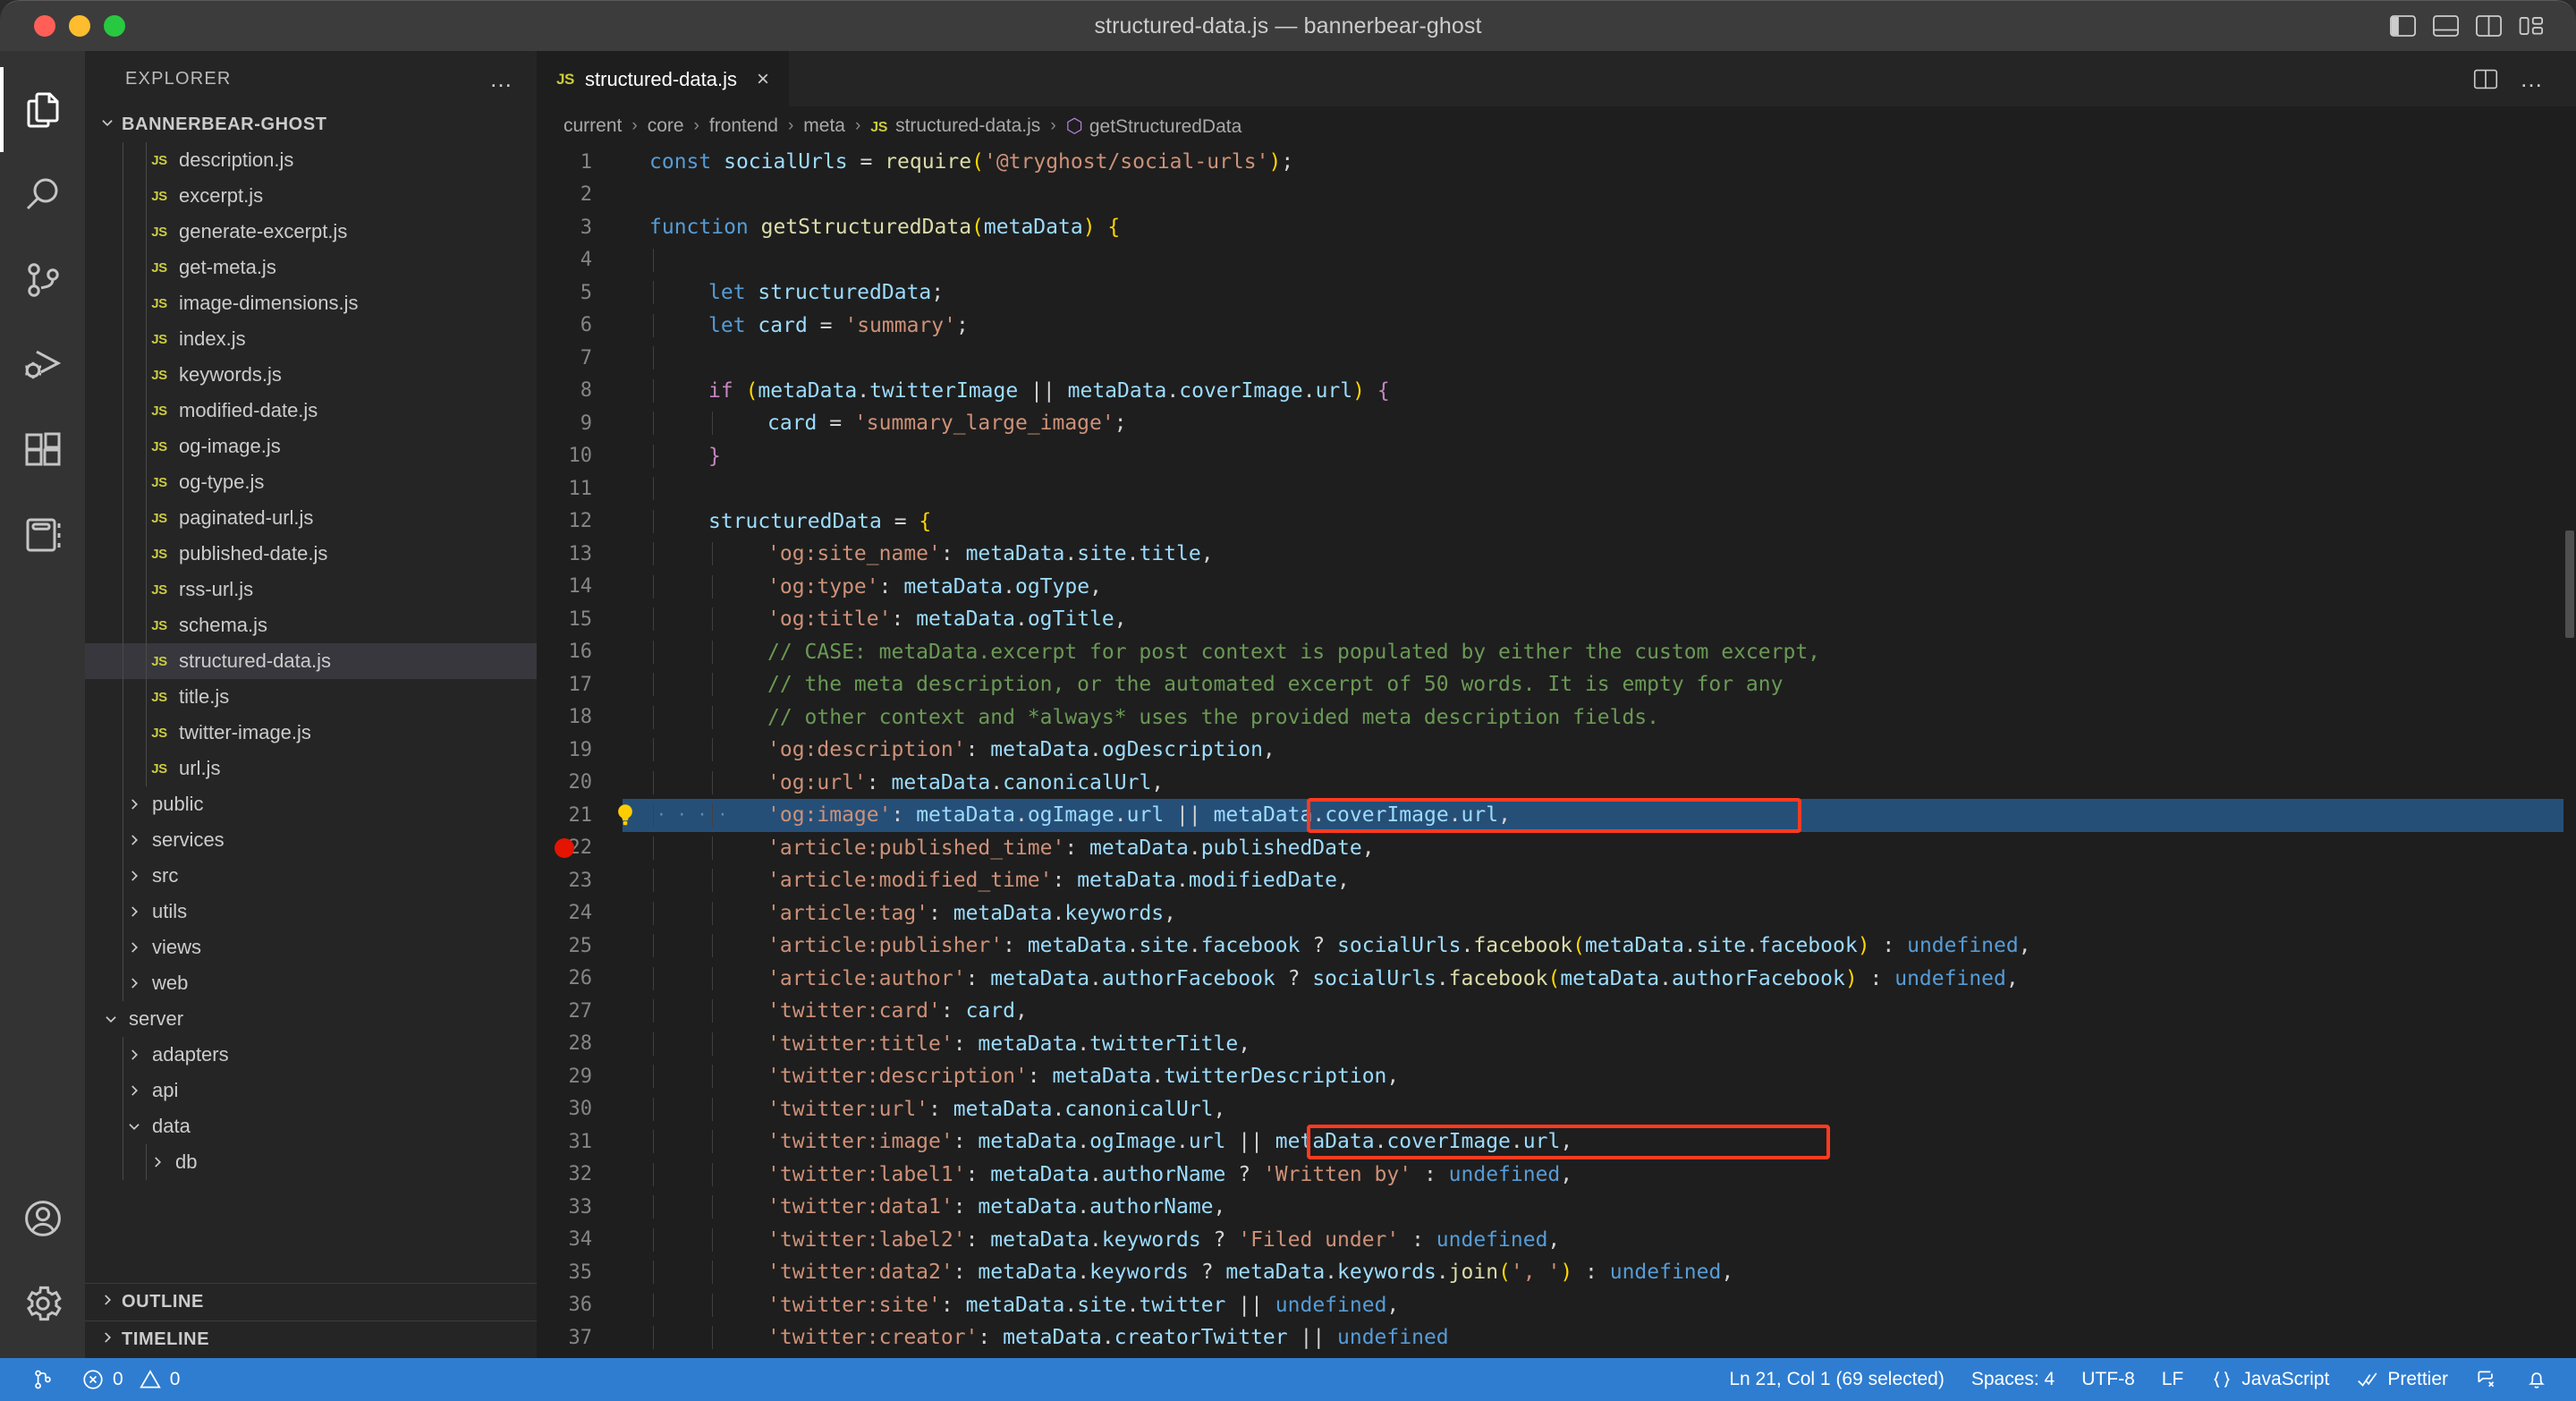 The image size is (2576, 1401). Describe the element at coordinates (311, 1019) in the screenshot. I see `tree-folder-row: server` at that location.